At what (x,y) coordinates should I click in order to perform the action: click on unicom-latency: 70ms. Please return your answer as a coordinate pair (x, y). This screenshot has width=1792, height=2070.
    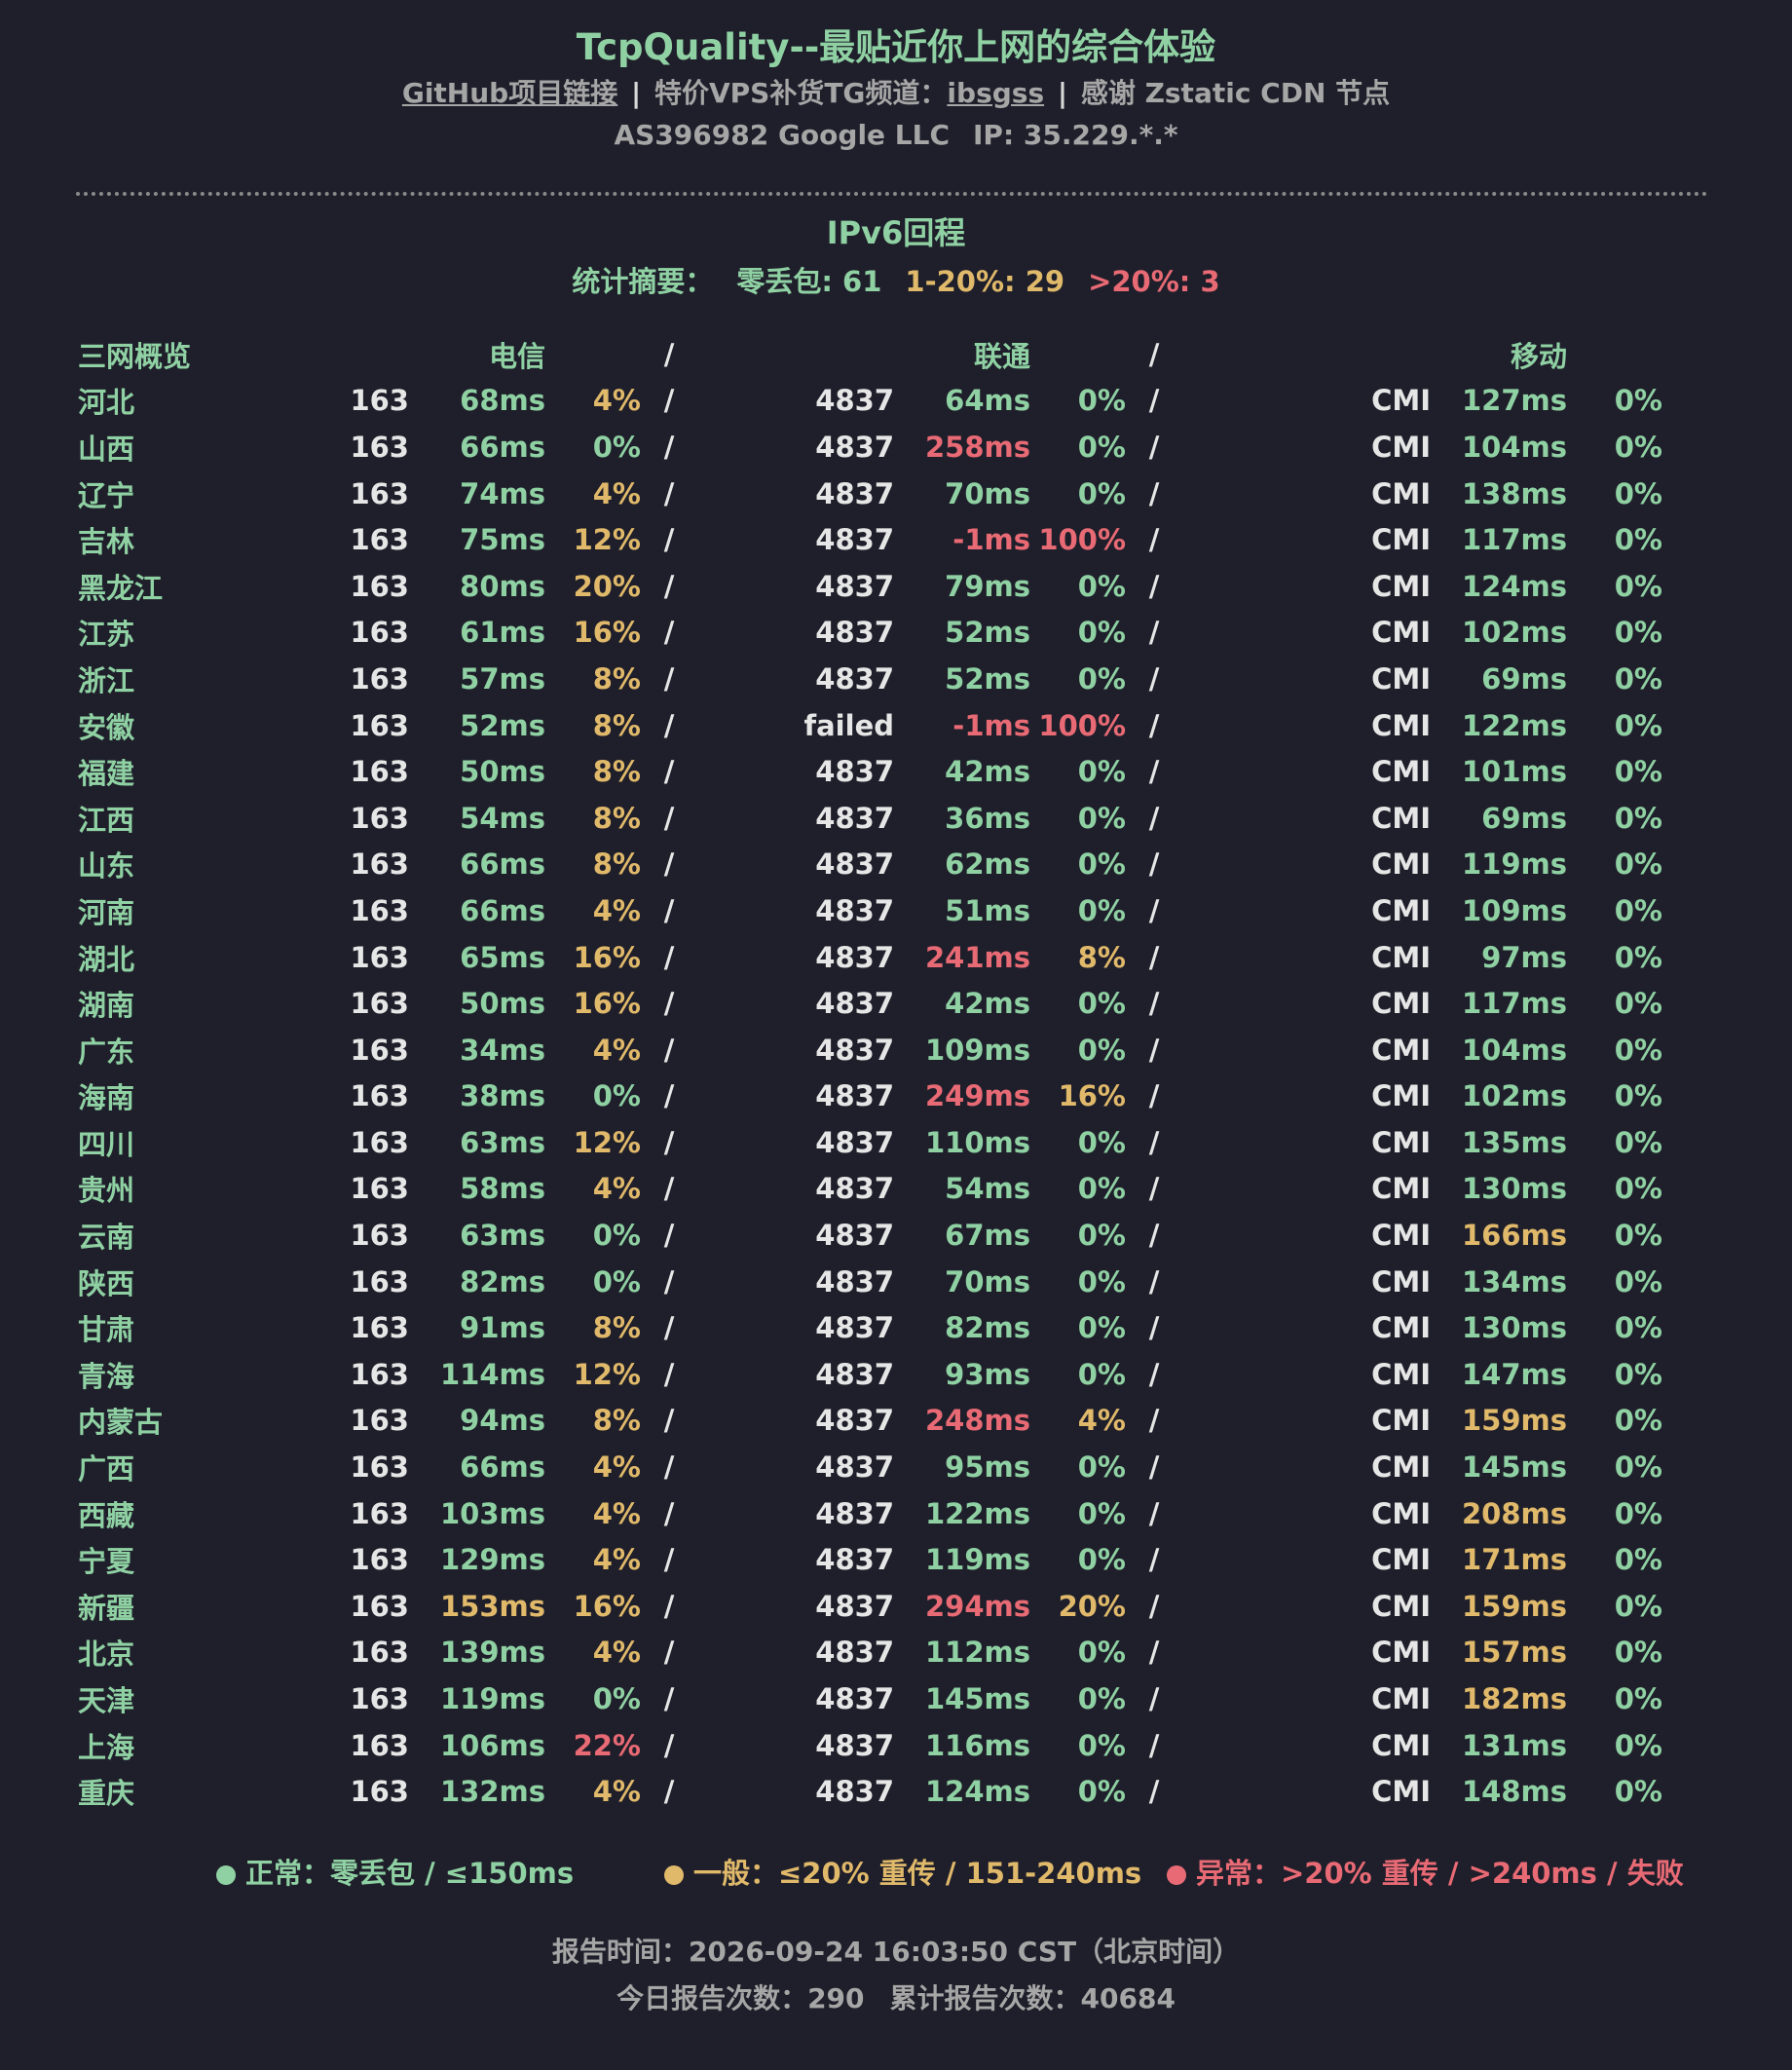
    Looking at the image, I should click on (987, 1281).